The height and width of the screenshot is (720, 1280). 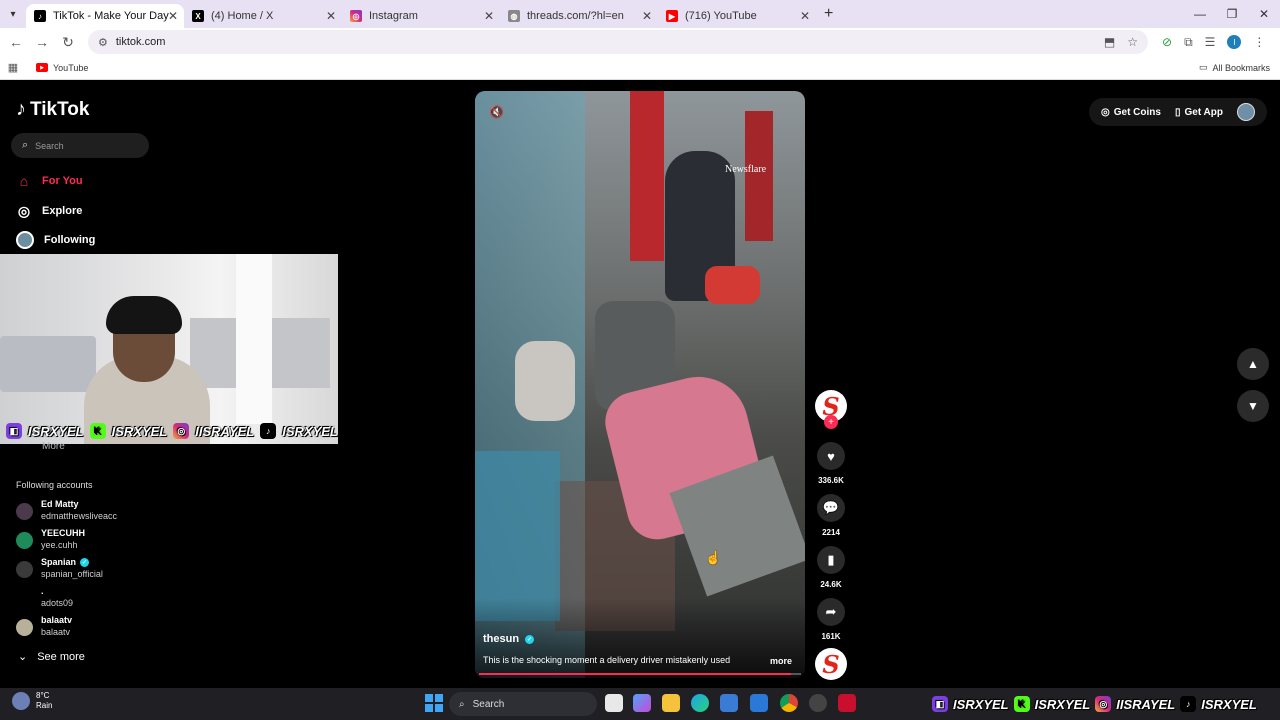 I want to click on caption-more-button: more, so click(x=781, y=661).